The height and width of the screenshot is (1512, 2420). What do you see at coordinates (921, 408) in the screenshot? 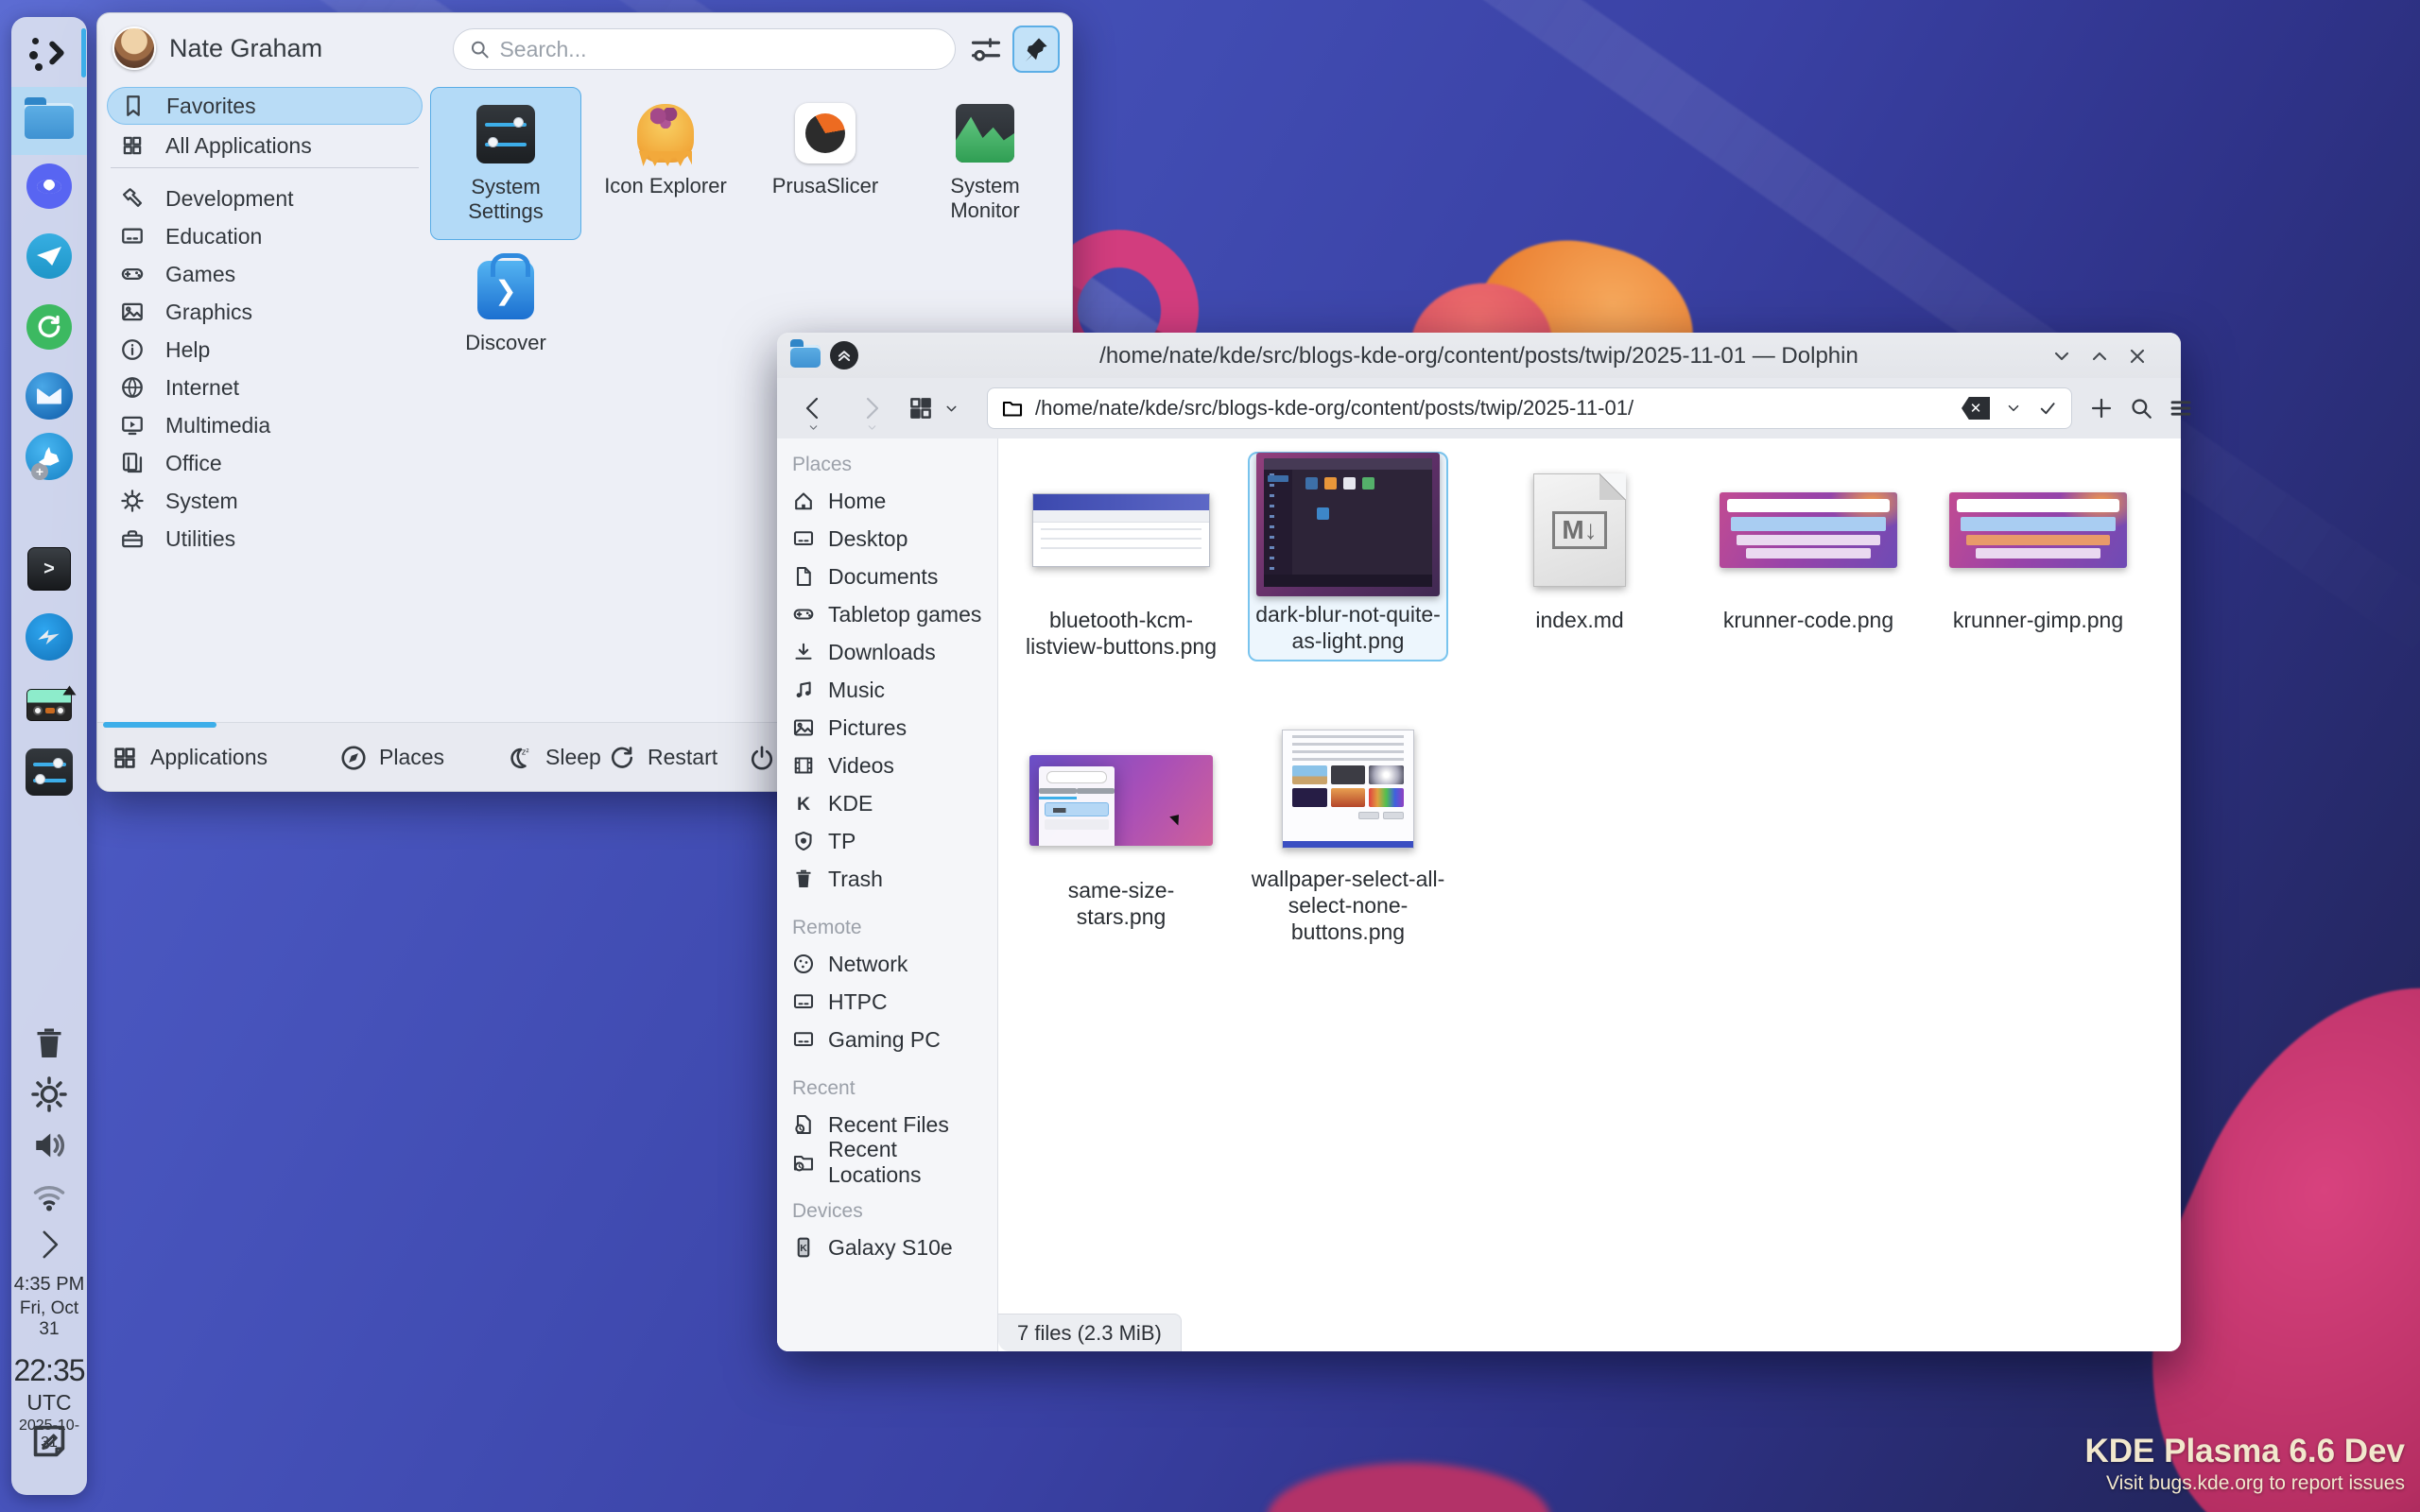
I see `view-mode-button` at bounding box center [921, 408].